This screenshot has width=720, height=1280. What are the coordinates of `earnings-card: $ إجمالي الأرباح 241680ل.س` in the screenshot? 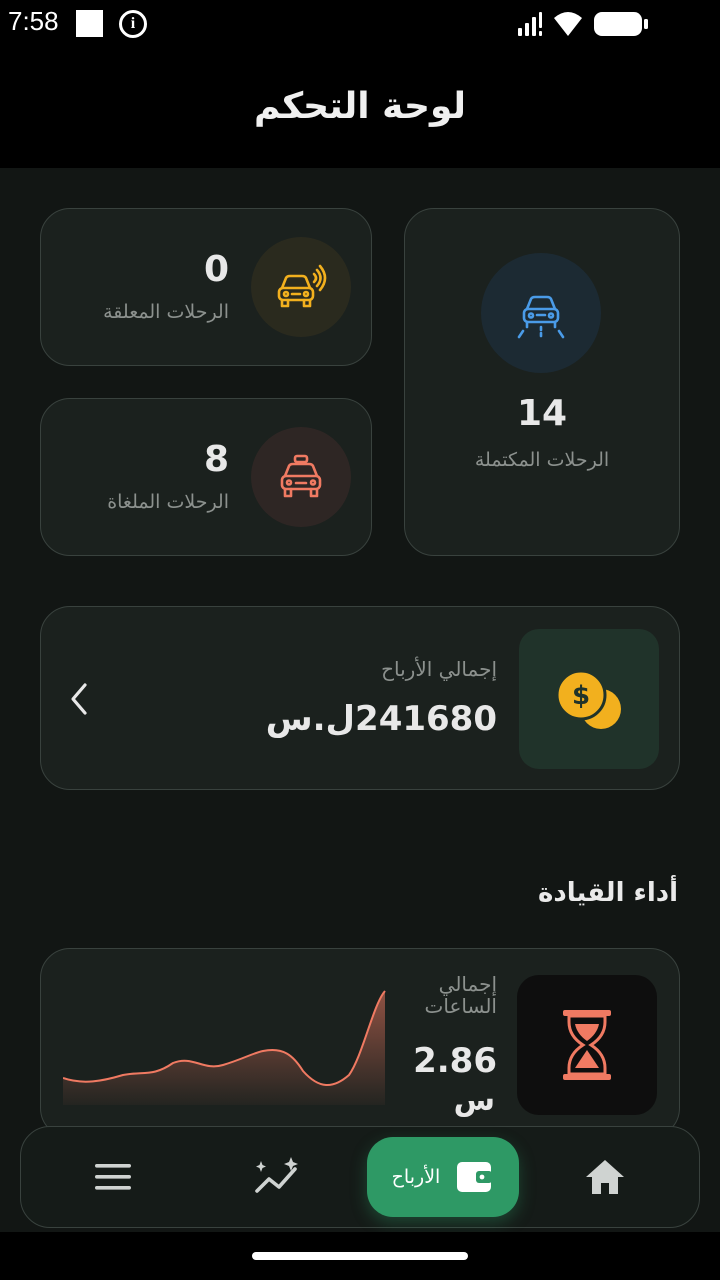 It's located at (360, 698).